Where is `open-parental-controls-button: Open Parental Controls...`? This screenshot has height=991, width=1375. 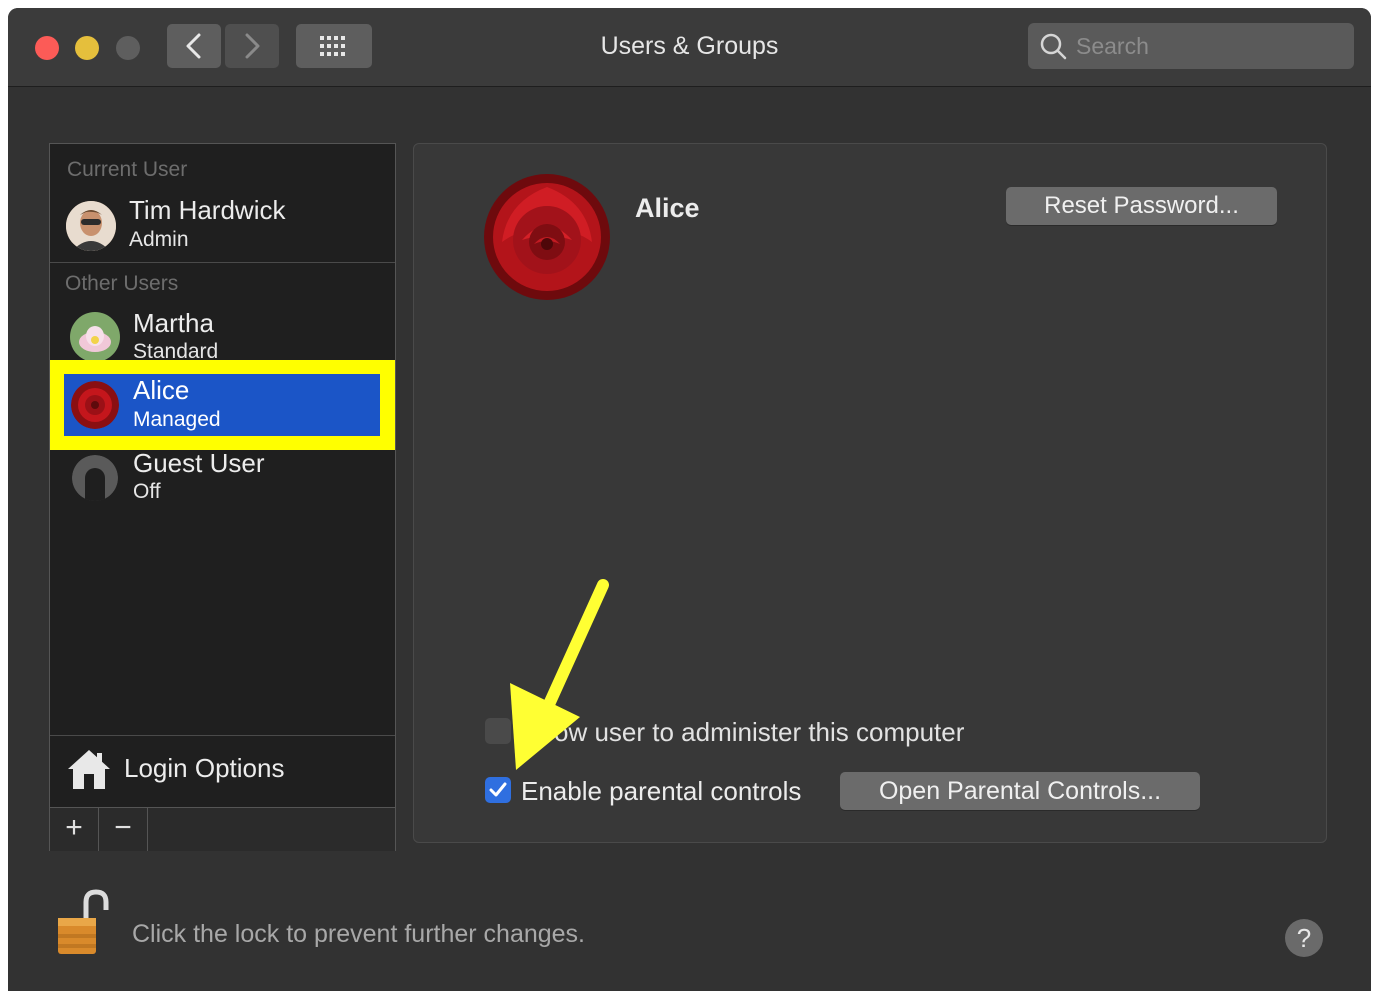
open-parental-controls-button: Open Parental Controls... is located at coordinates (1020, 791).